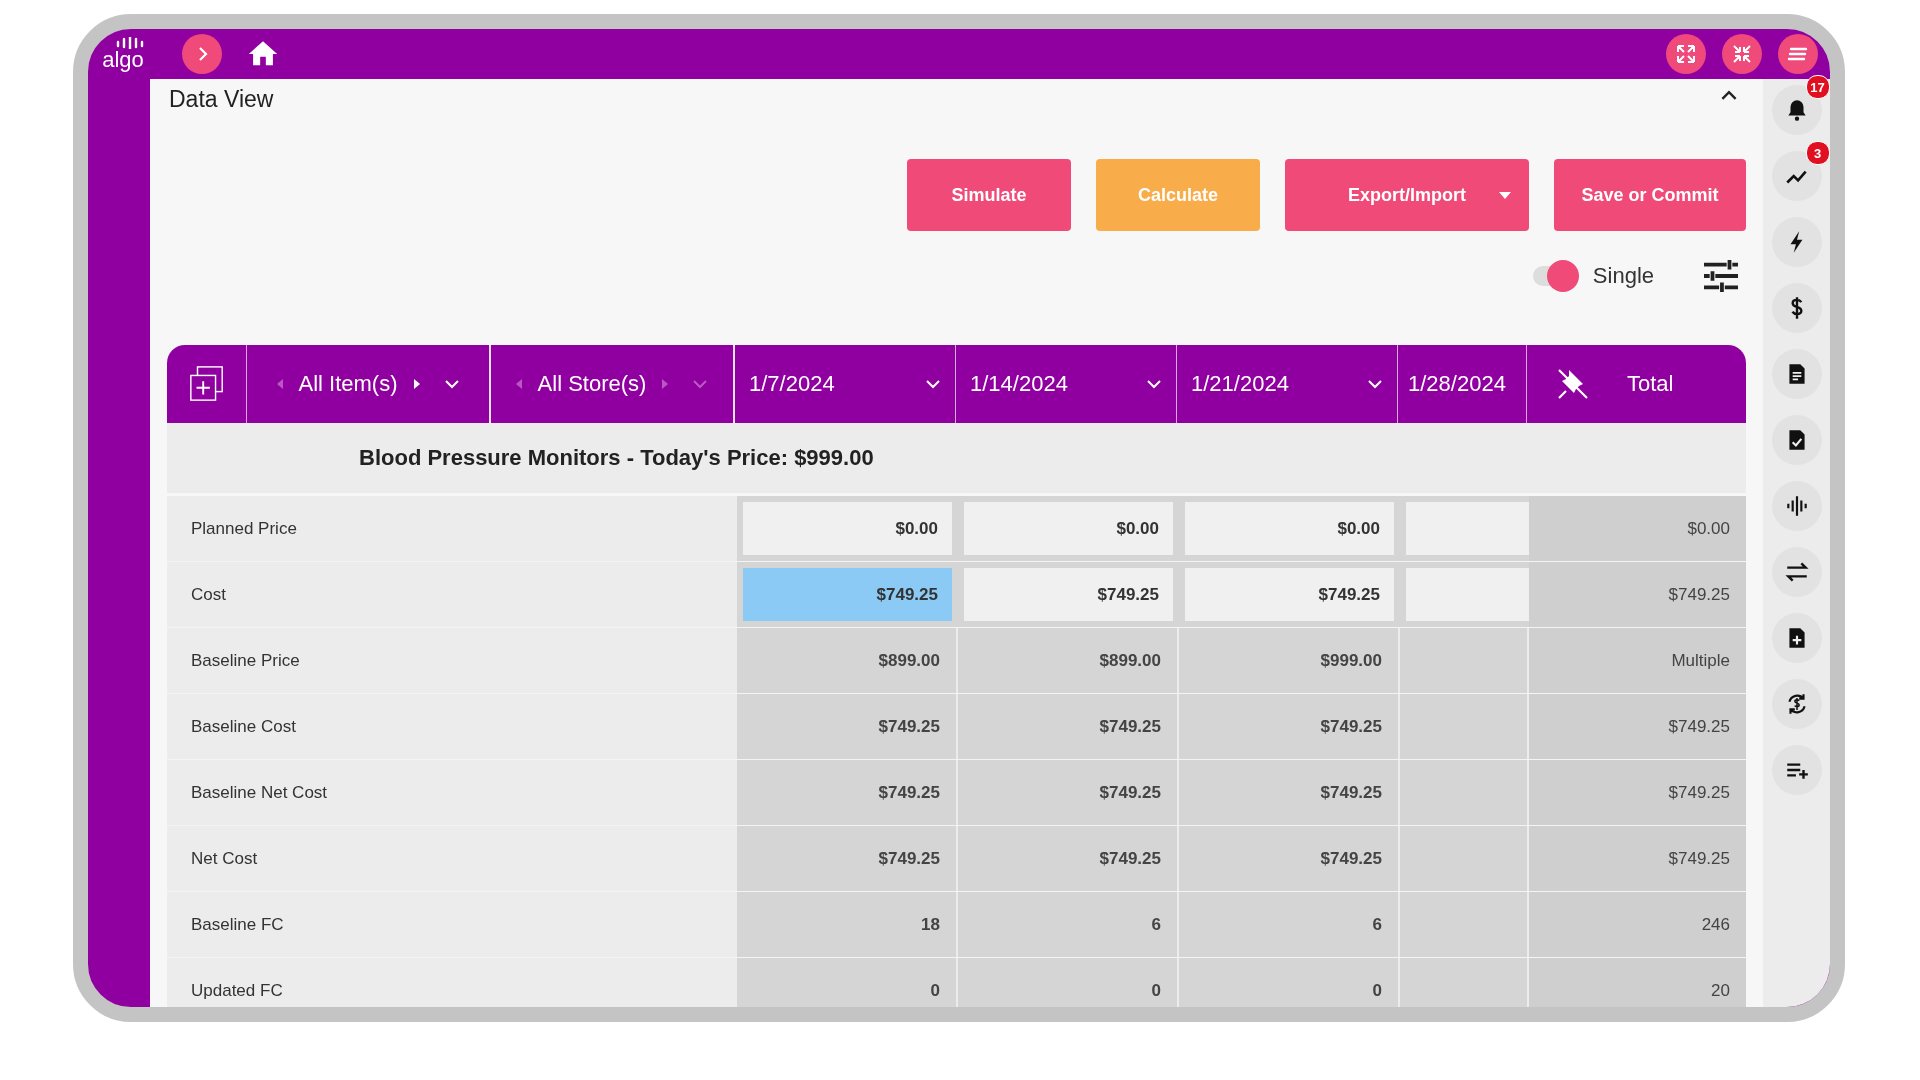  What do you see at coordinates (1637, 528) in the screenshot?
I see `total-cell: $0.00` at bounding box center [1637, 528].